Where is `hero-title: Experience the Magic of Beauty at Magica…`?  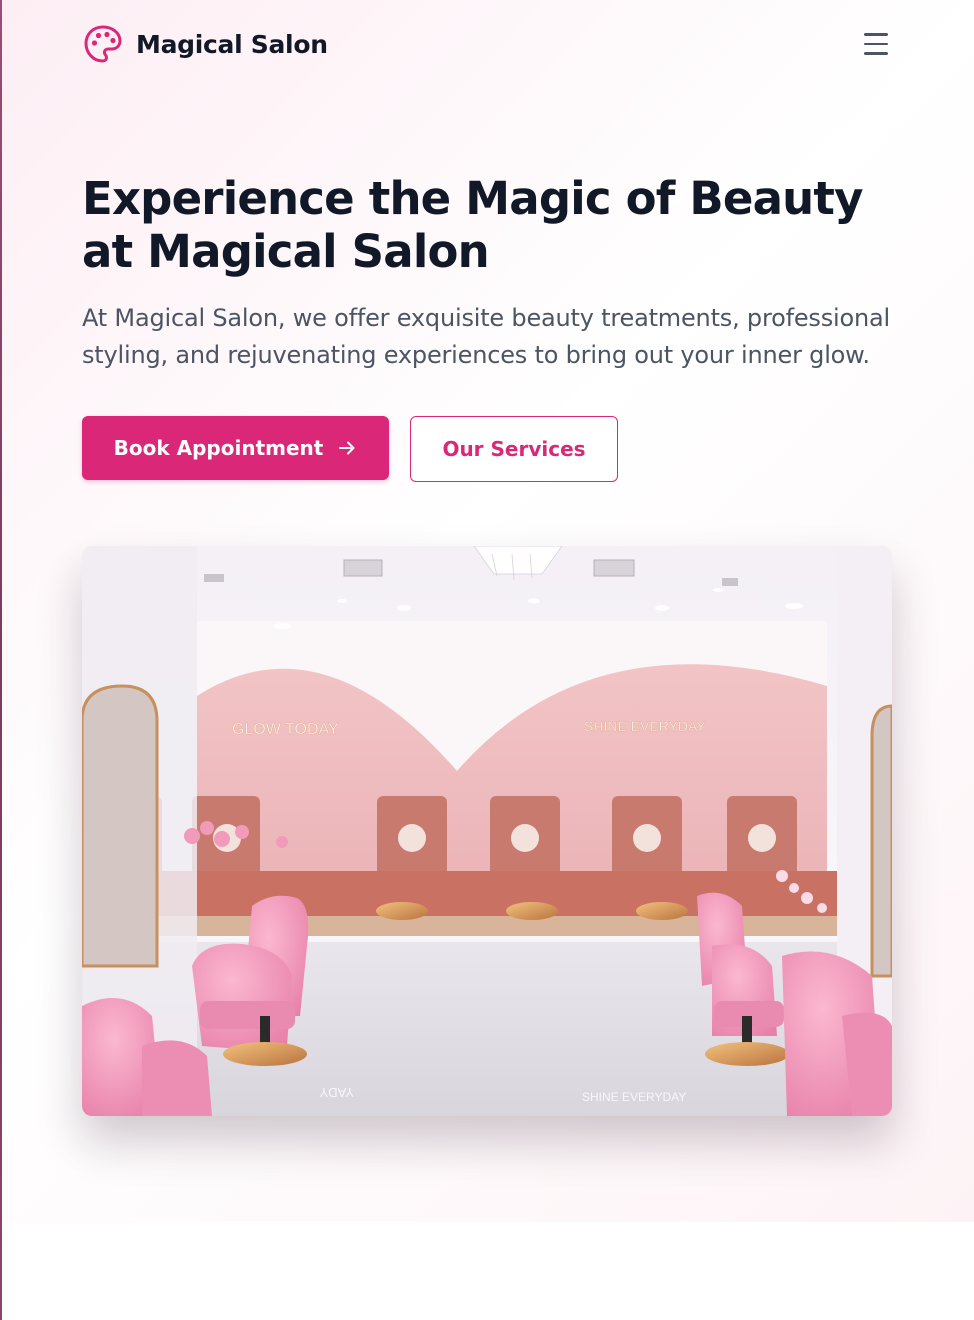
hero-title: Experience the Magic of Beauty at Magica… is located at coordinates (472, 225).